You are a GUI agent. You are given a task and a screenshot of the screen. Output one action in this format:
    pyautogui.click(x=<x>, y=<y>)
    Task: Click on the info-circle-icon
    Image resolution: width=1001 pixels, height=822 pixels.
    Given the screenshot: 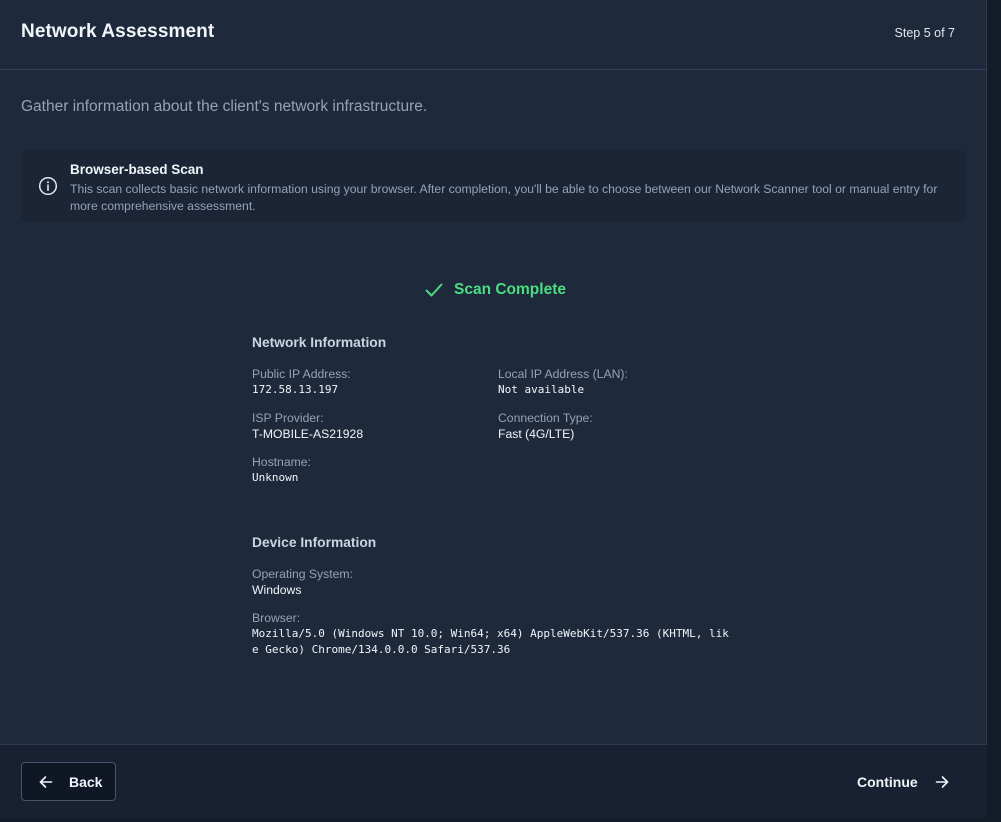 What is the action you would take?
    pyautogui.click(x=48, y=186)
    